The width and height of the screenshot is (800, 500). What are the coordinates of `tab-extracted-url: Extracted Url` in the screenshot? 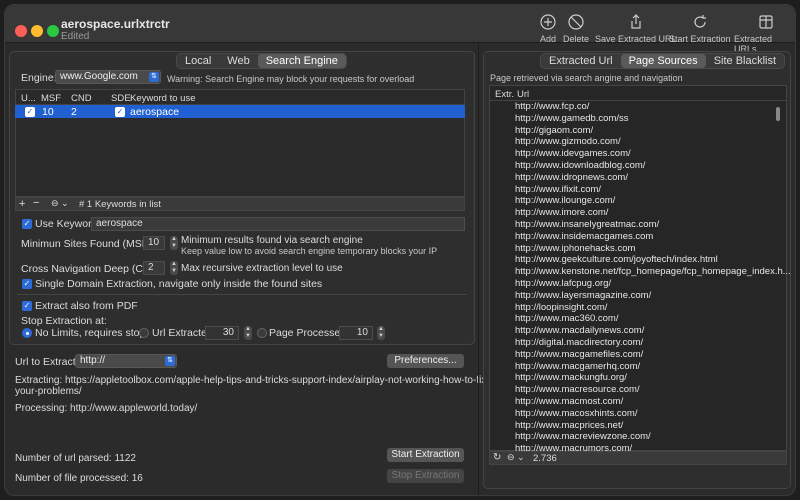 It's located at (581, 61).